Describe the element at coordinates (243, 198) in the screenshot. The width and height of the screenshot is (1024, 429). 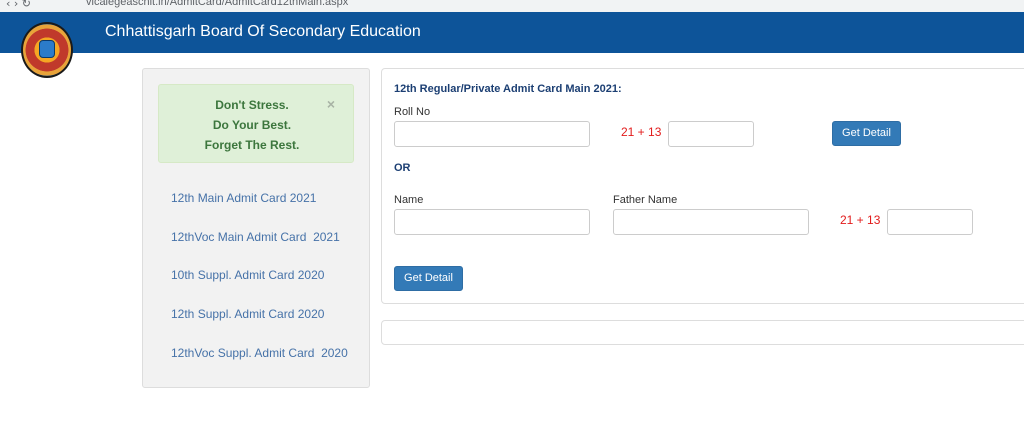
I see `sidebar-link-12th-main-2021: 12th Main Admit Card 2021` at that location.